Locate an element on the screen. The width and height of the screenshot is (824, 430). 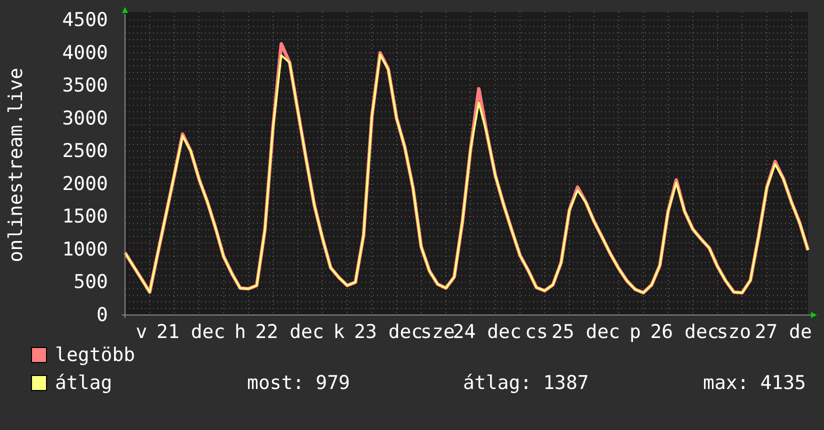
y-tick-label: 4500 is located at coordinates (85, 20).